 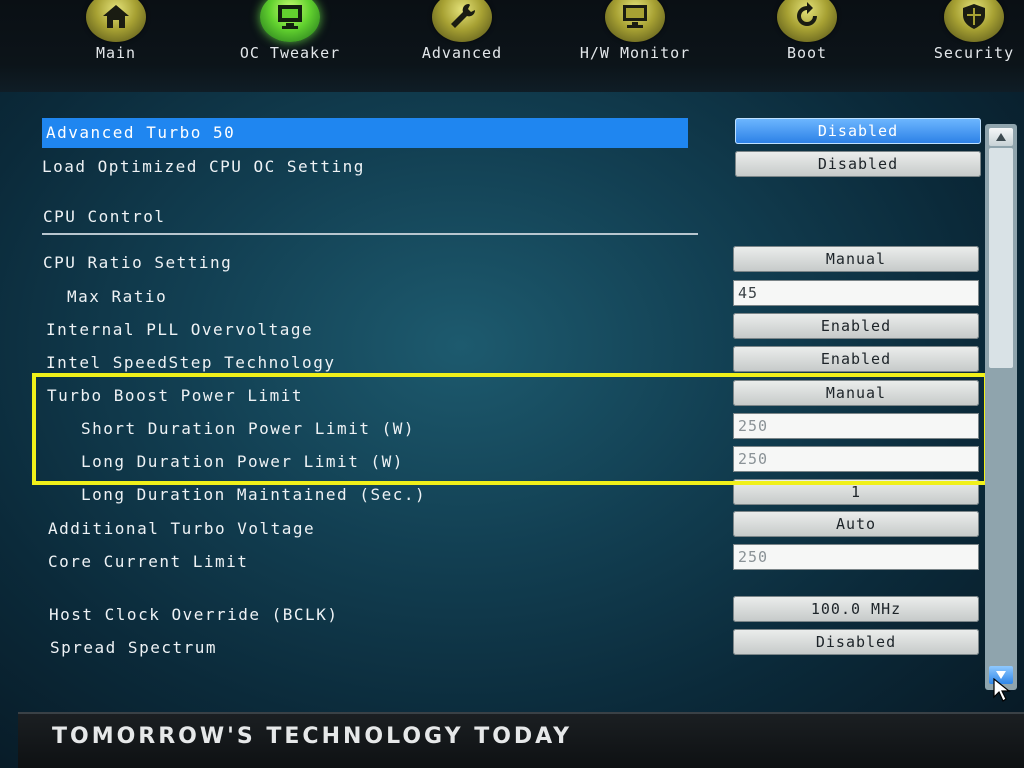 I want to click on intel-speedstep-value: Enabled, so click(x=856, y=359).